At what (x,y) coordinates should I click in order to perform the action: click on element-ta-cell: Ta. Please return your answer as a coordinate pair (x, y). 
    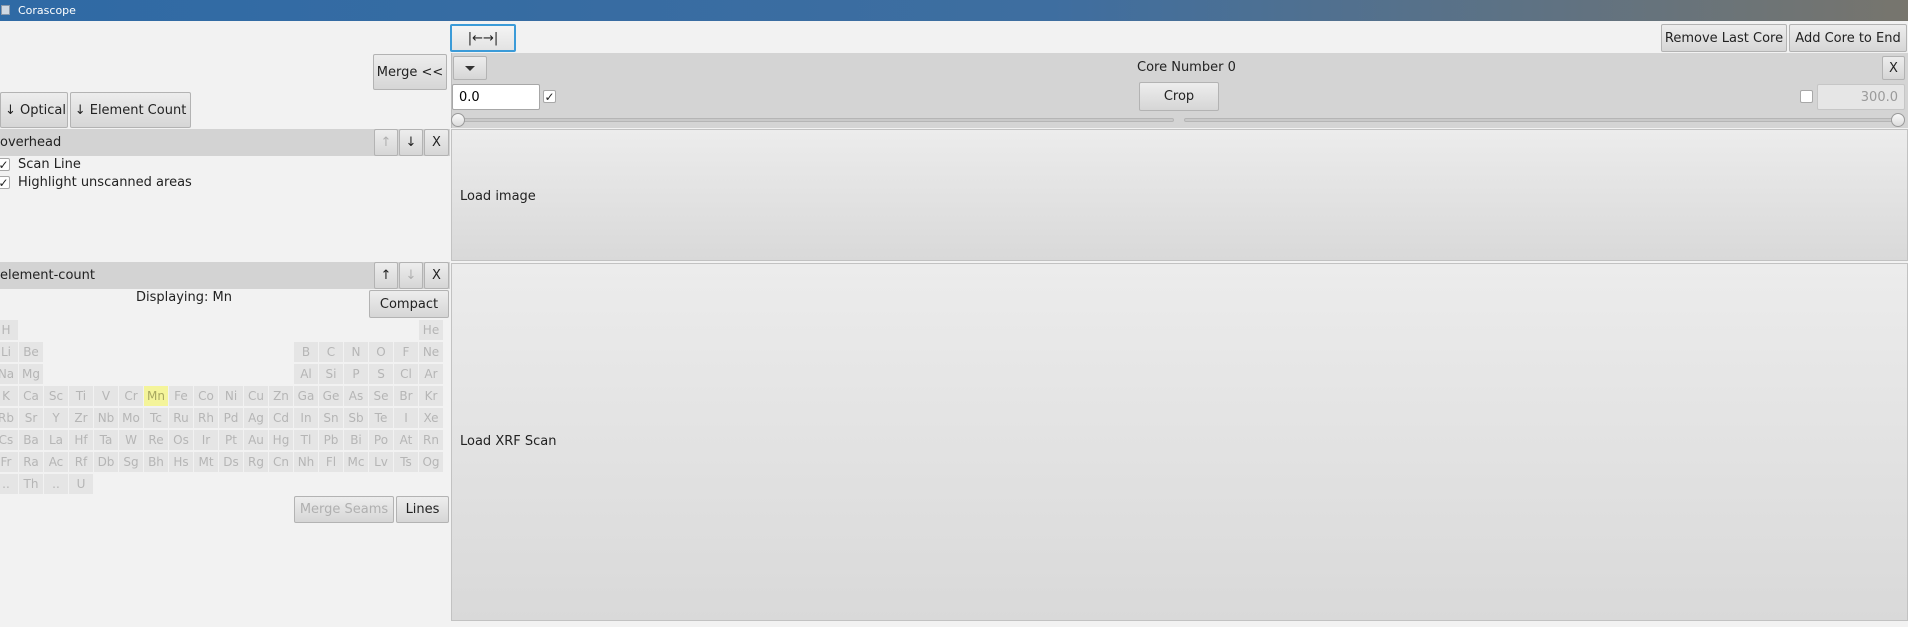
    Looking at the image, I should click on (106, 440).